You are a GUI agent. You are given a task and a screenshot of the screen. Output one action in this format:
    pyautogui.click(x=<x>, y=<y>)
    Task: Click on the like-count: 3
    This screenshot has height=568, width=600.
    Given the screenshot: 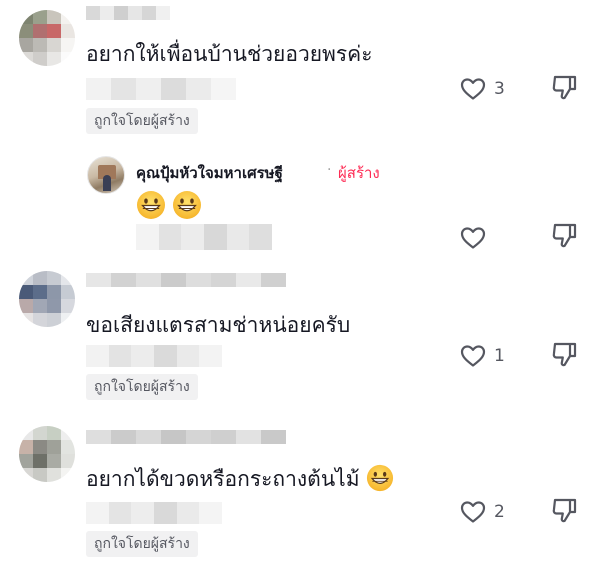 What is the action you would take?
    pyautogui.click(x=499, y=89)
    